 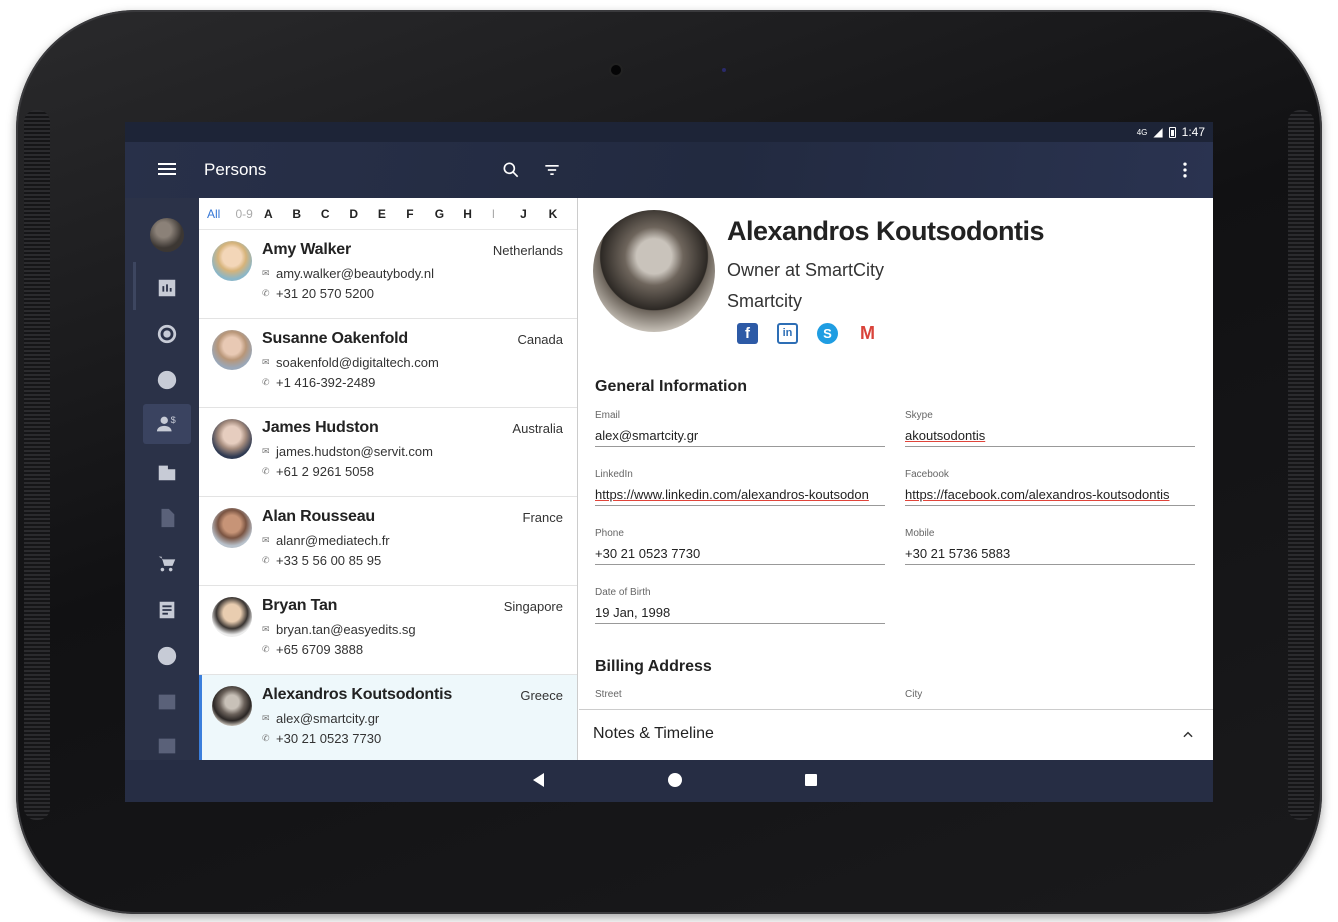 What do you see at coordinates (346, 629) in the screenshot?
I see `contact-email: bryan.tan@easyedits.sg` at bounding box center [346, 629].